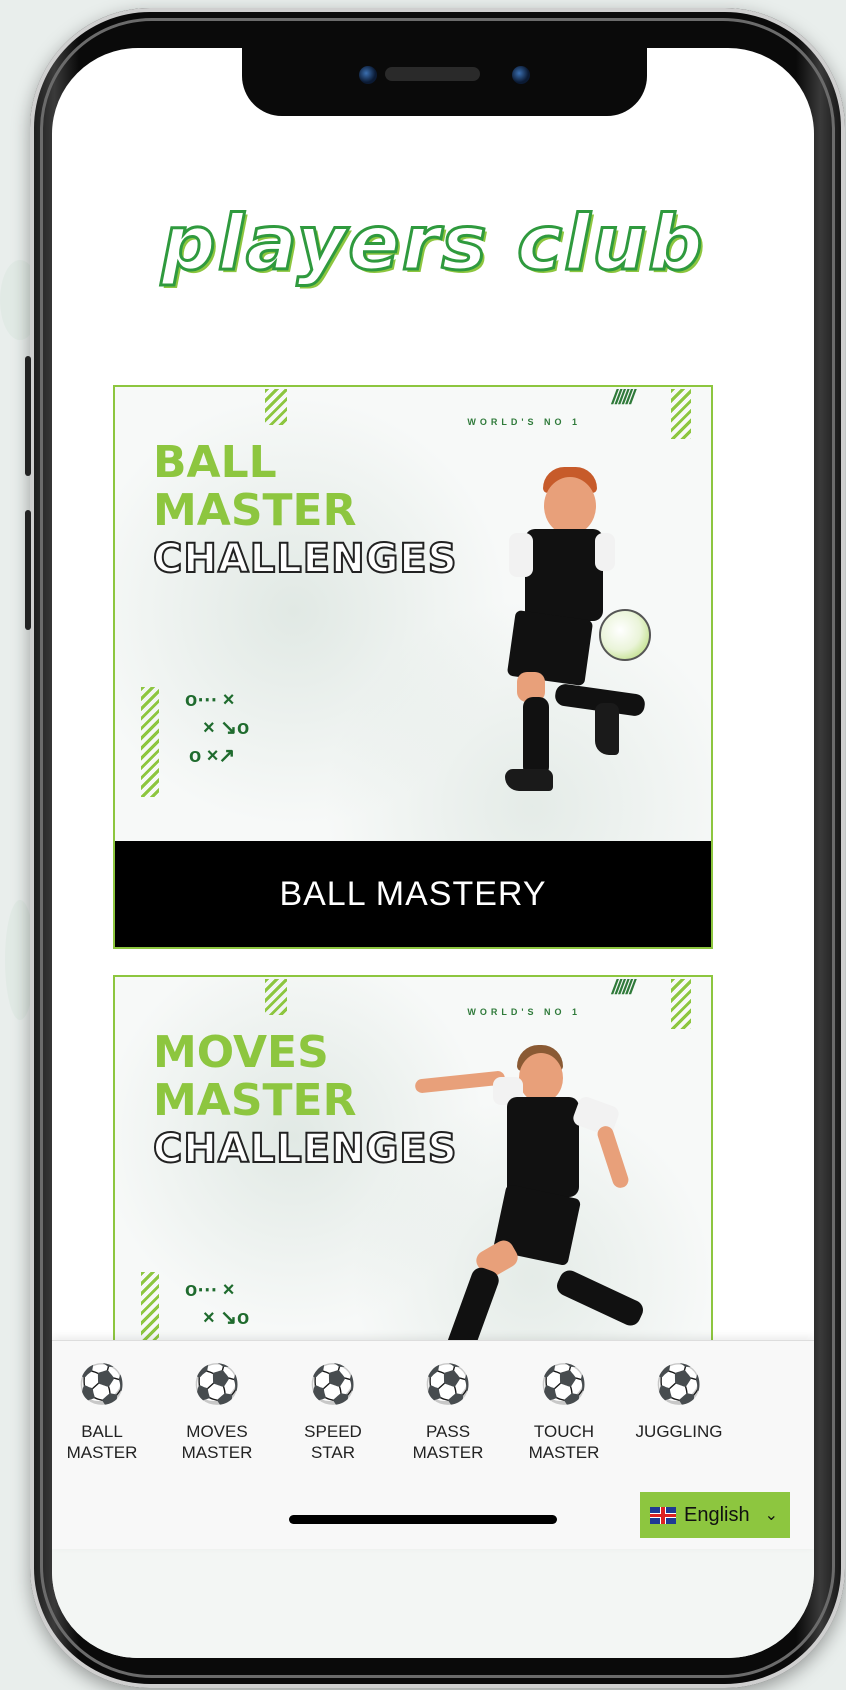 The image size is (846, 1690). I want to click on speaker-grille, so click(432, 74).